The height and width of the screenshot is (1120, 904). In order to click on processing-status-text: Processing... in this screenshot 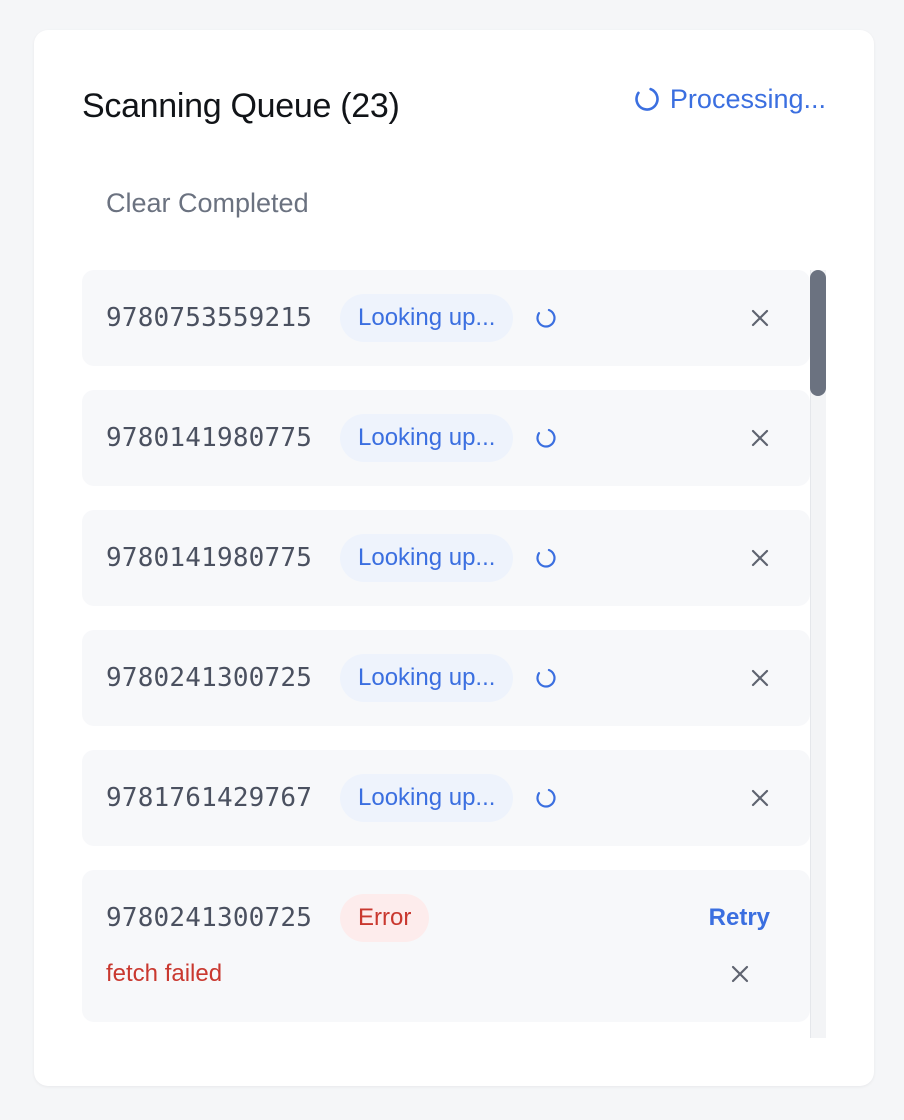, I will do `click(747, 98)`.